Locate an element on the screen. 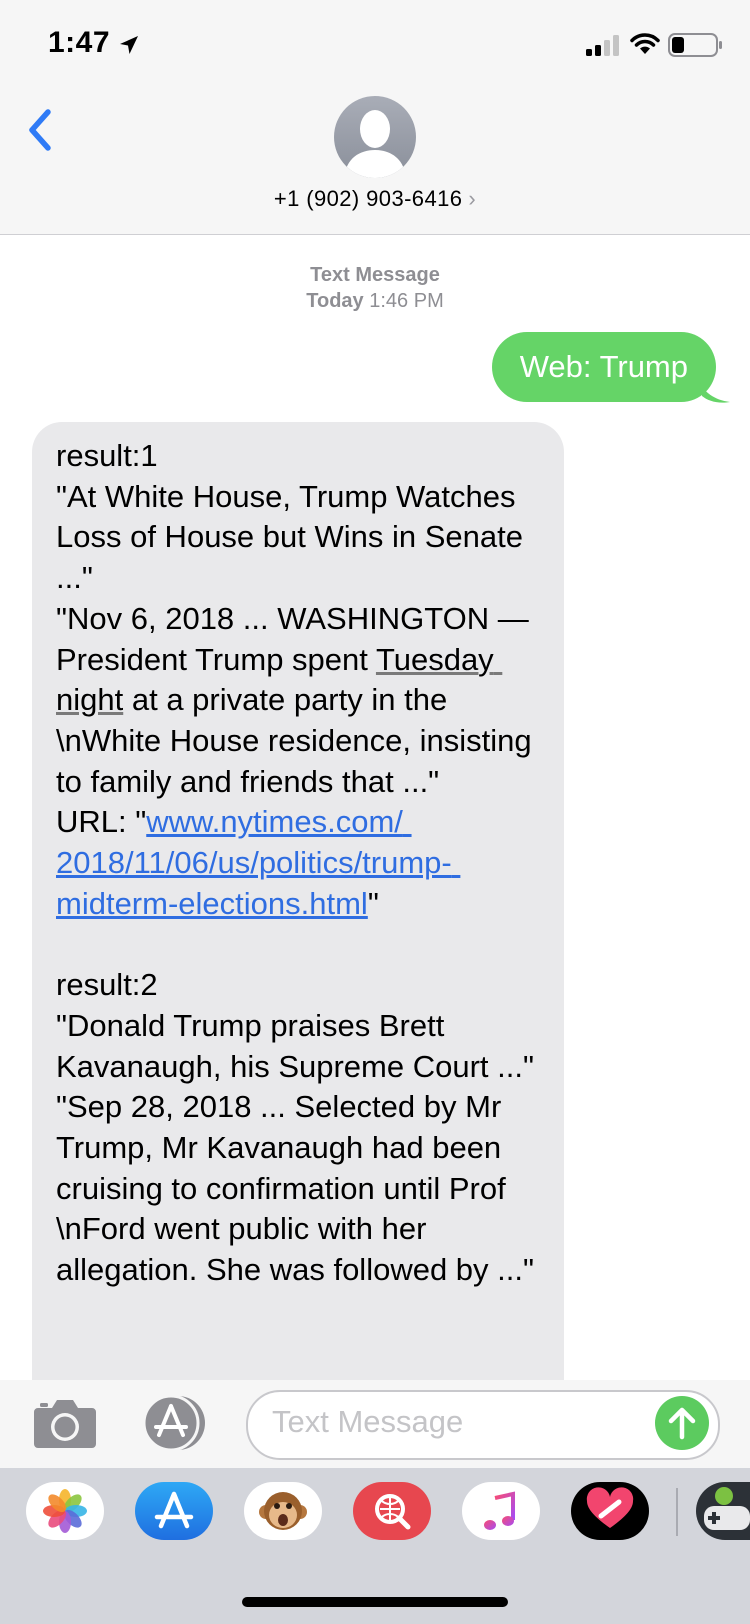 The height and width of the screenshot is (1624, 750). home-indicator is located at coordinates (375, 1602).